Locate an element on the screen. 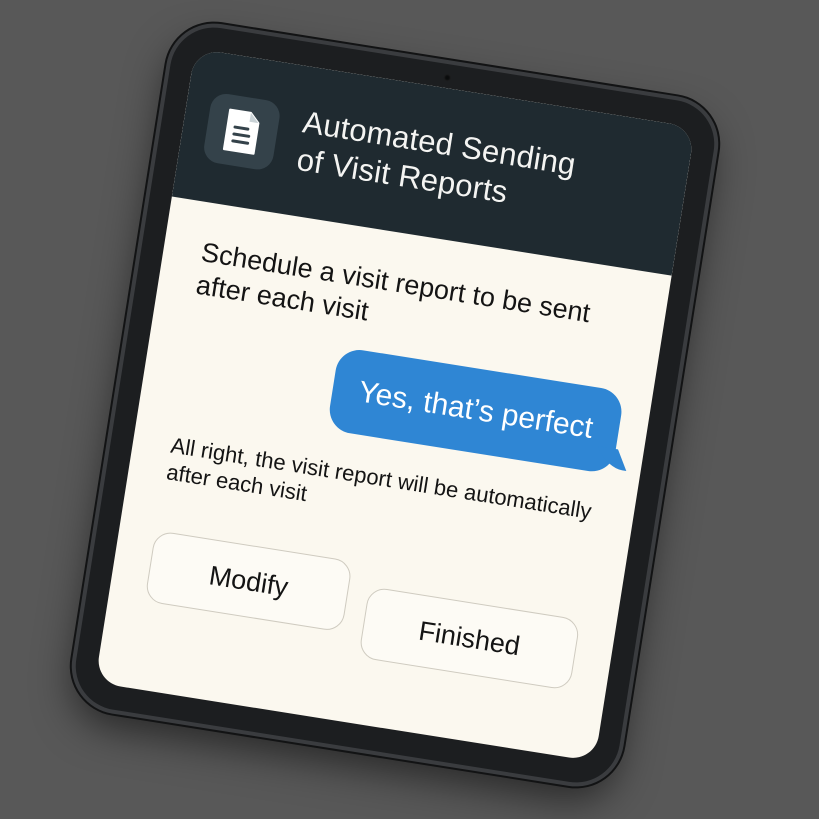 The width and height of the screenshot is (819, 819). document-icon is located at coordinates (241, 131).